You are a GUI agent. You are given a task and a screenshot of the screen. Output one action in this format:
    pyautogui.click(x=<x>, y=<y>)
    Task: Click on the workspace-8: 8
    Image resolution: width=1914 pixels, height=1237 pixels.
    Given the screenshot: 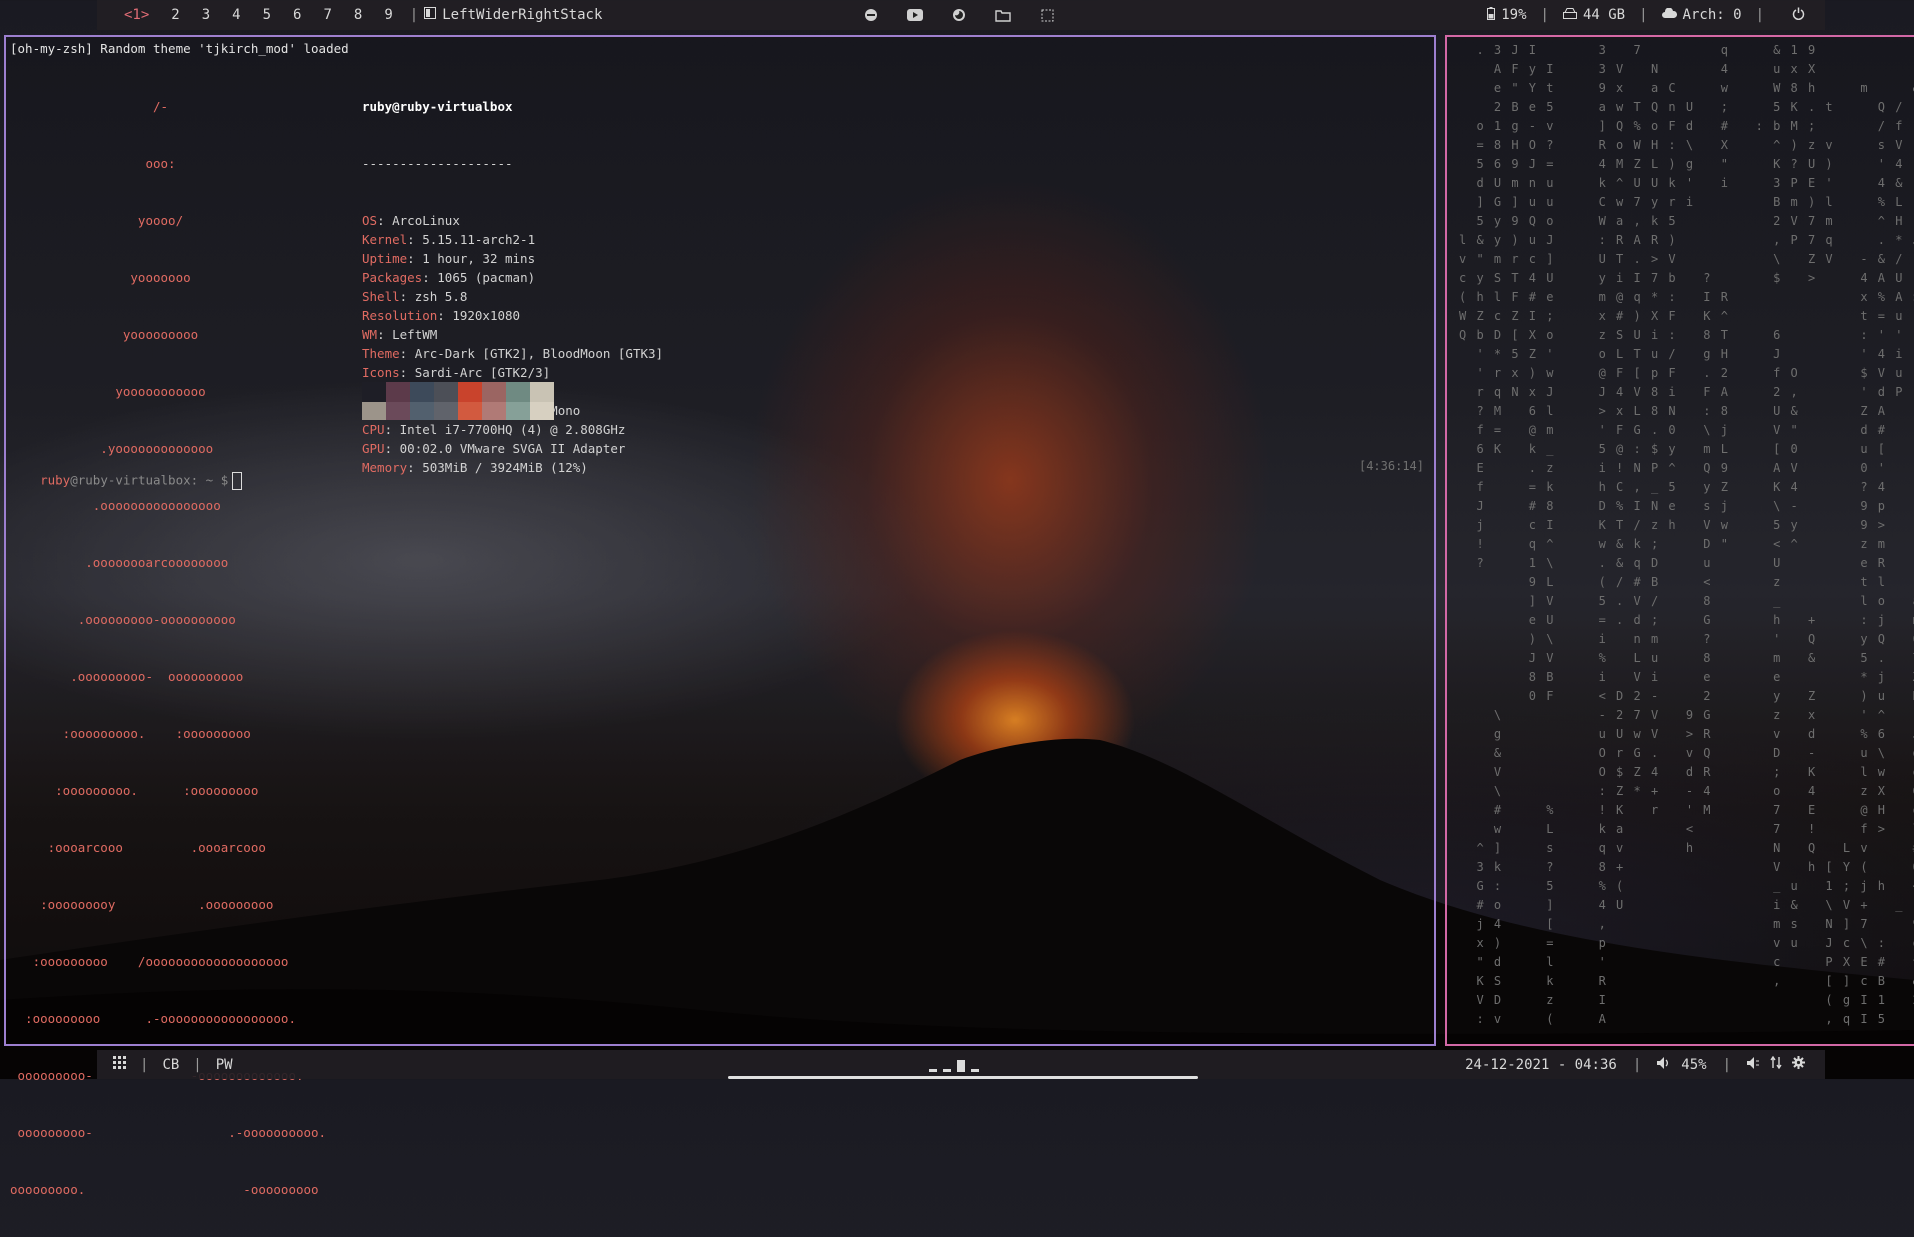 What is the action you would take?
    pyautogui.click(x=358, y=15)
    